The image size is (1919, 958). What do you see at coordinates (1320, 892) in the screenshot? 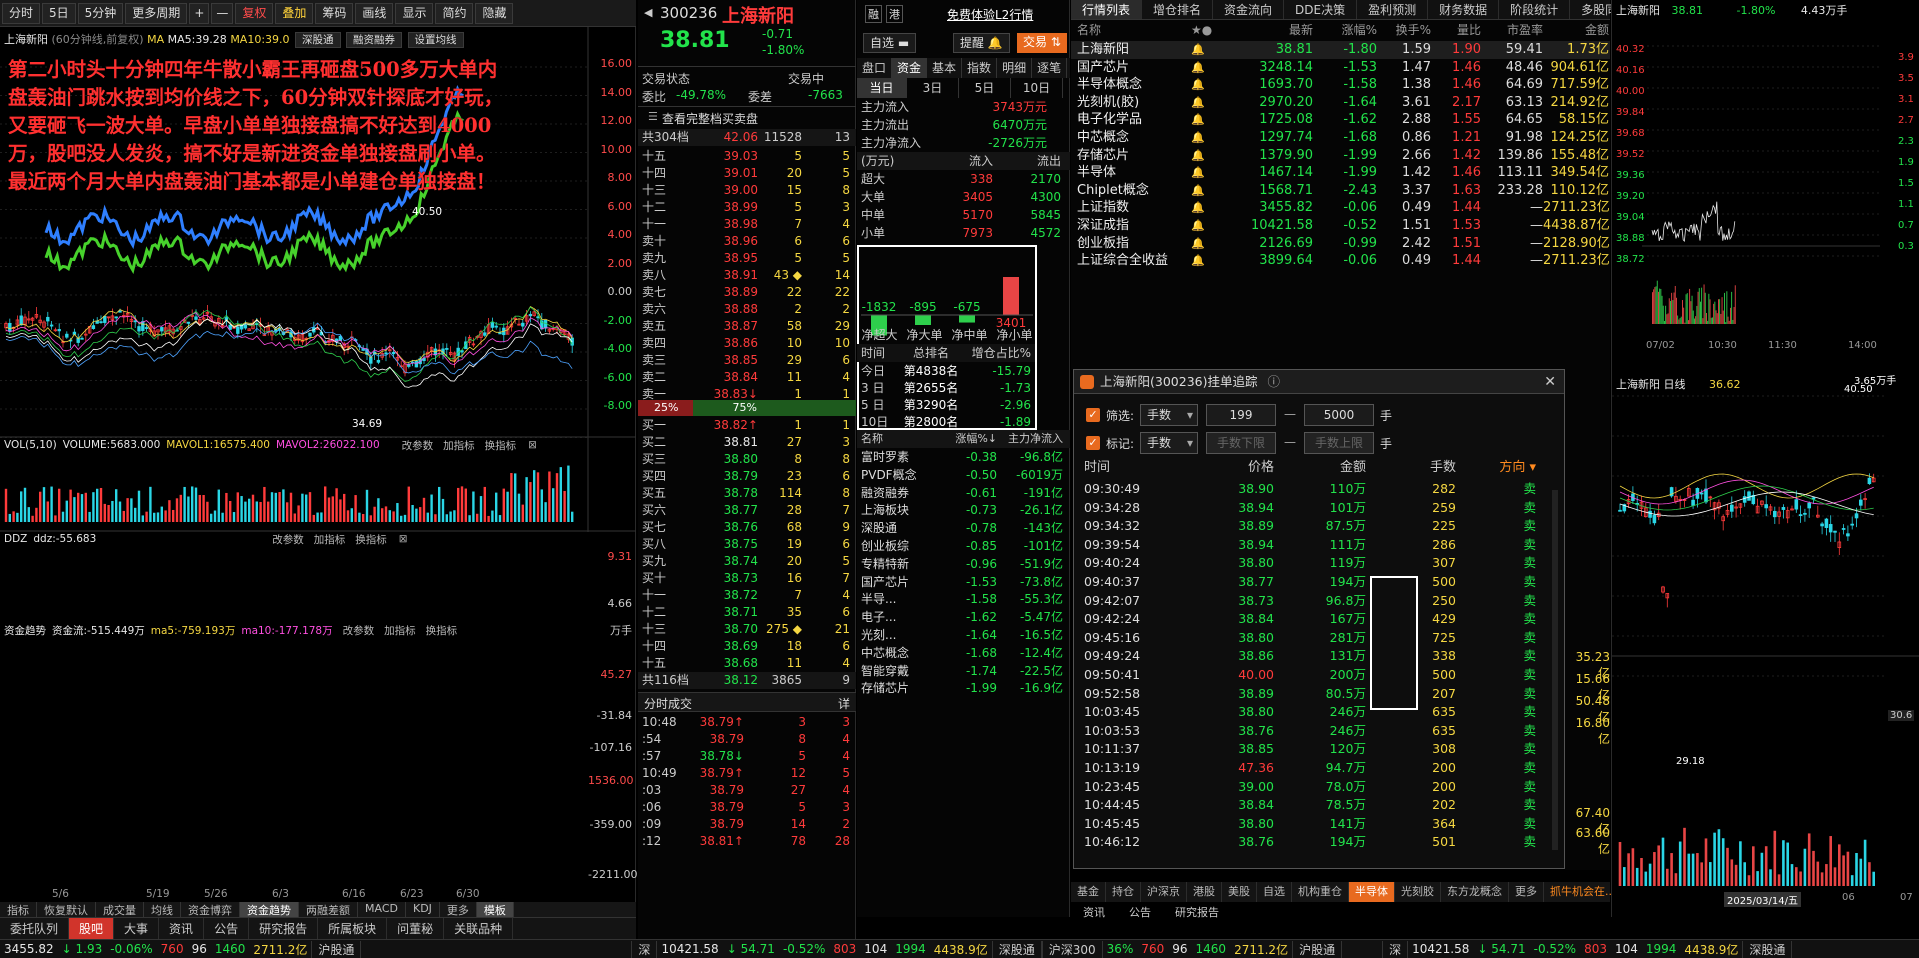
I see `market-bottom-tab: 机构重仓` at bounding box center [1320, 892].